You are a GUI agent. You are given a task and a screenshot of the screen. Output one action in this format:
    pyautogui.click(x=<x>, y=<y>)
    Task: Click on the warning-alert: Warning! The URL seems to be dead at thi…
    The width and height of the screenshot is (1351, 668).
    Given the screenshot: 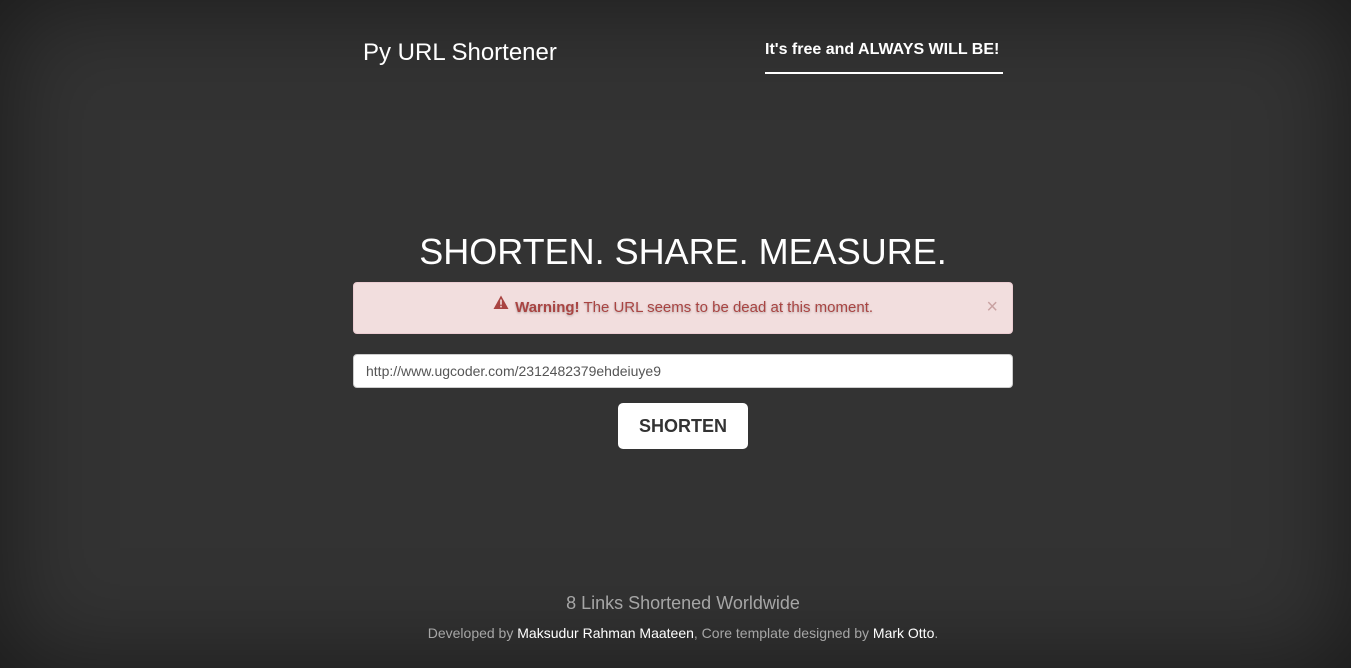 What is the action you would take?
    pyautogui.click(x=683, y=308)
    